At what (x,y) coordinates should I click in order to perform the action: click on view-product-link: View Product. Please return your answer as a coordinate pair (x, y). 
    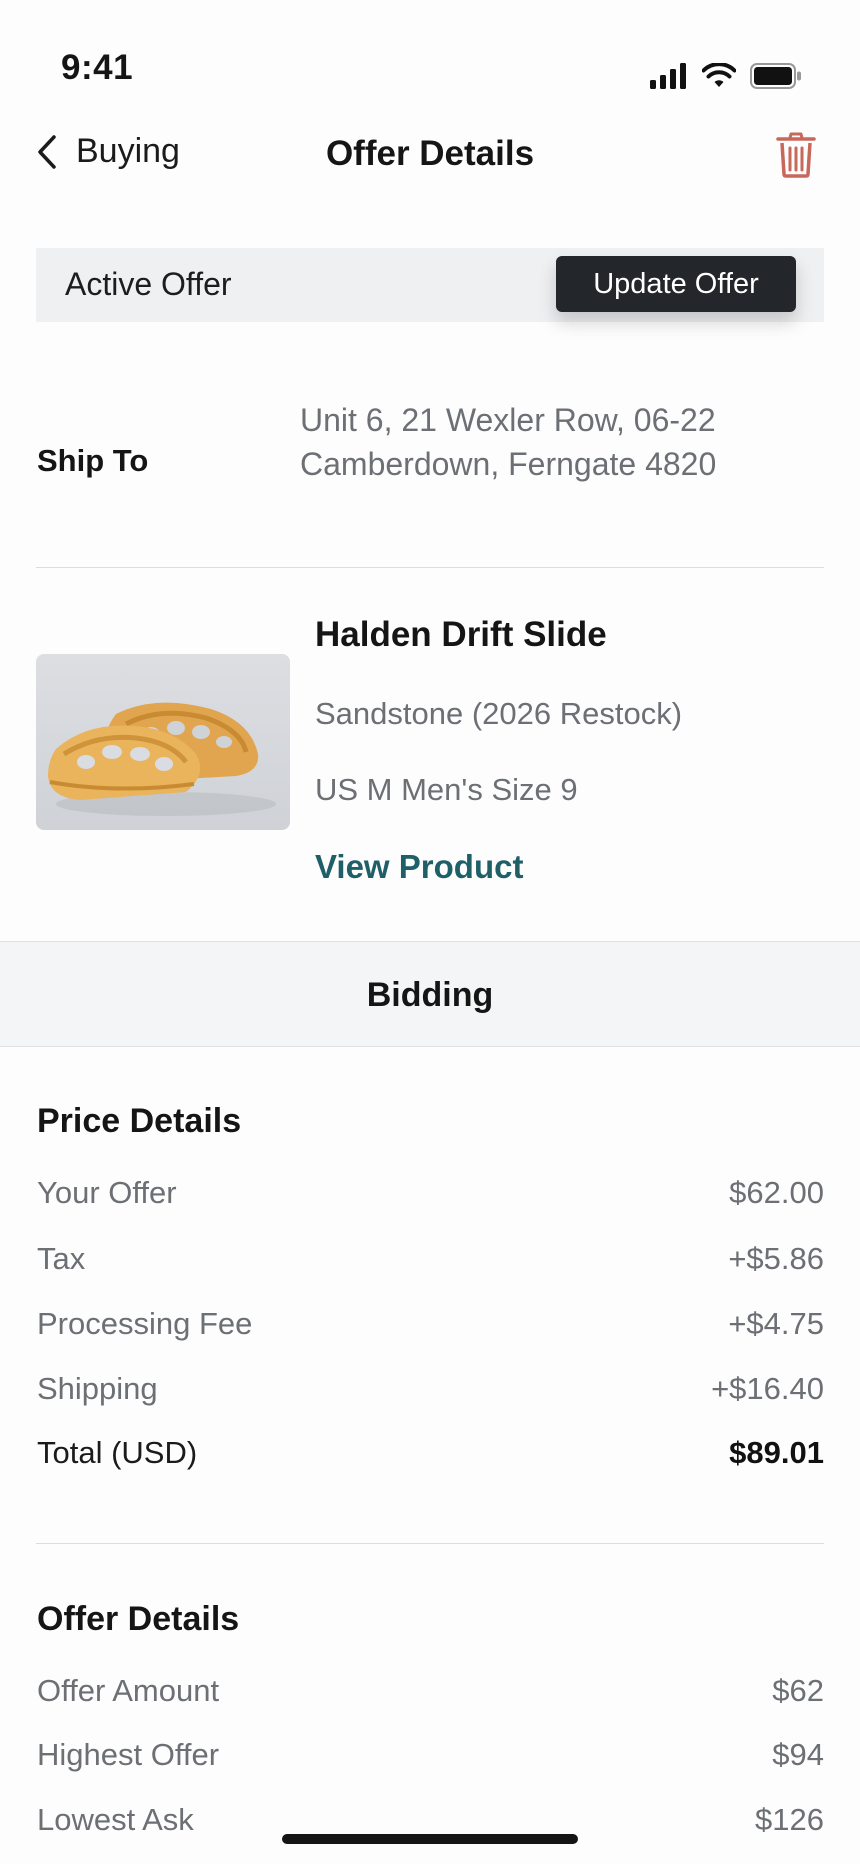
    Looking at the image, I should click on (419, 867).